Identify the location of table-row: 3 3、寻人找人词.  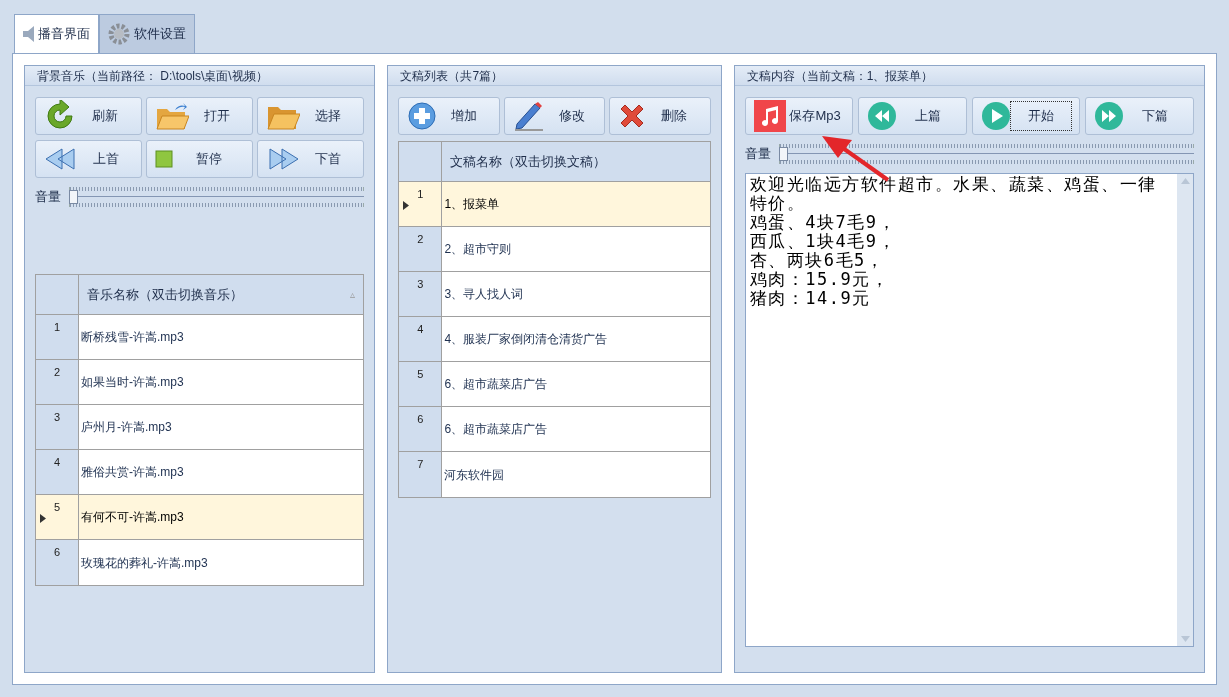
(554, 294).